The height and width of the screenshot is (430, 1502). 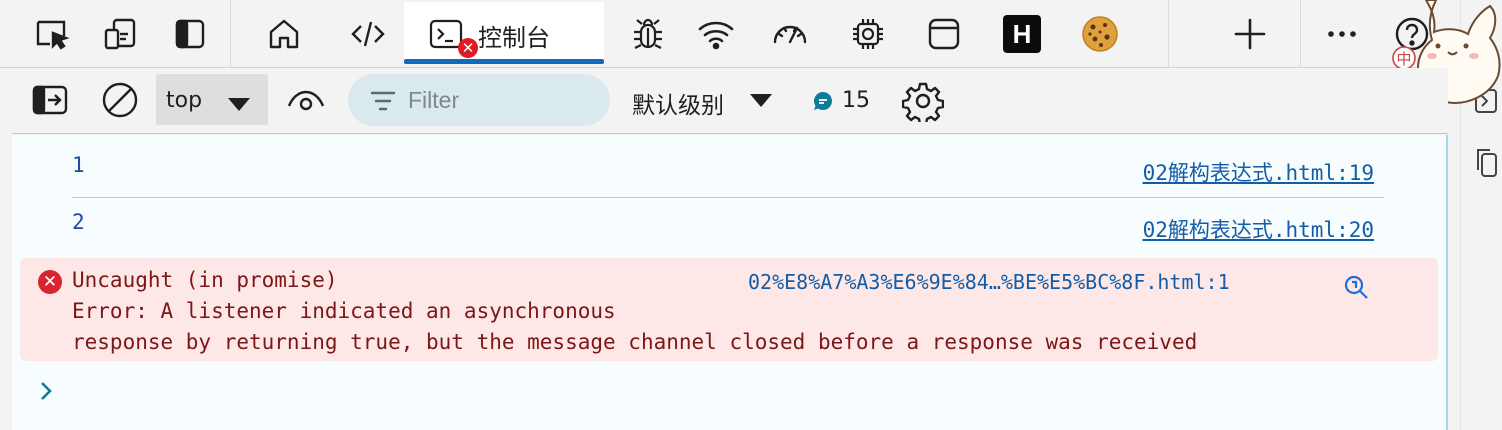 I want to click on extension-h-badge: H, so click(x=1022, y=34).